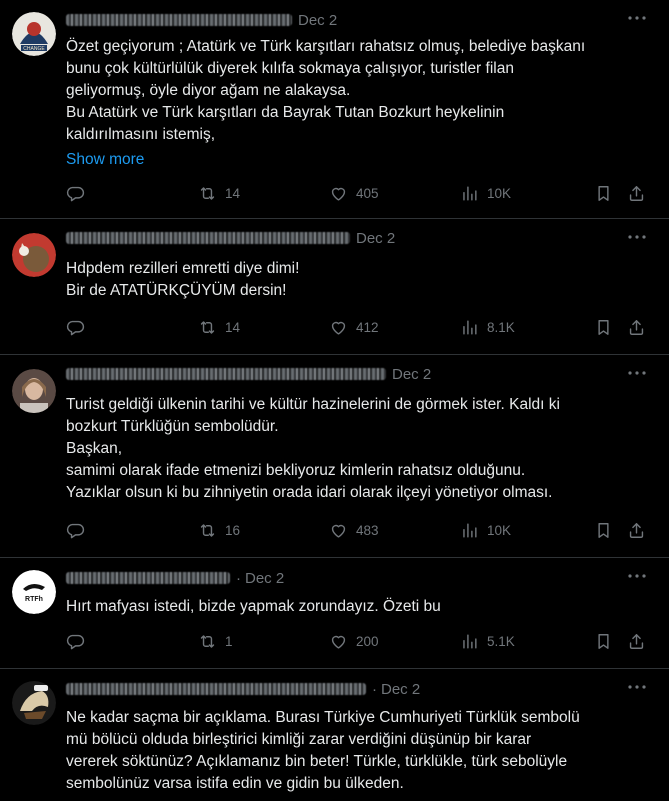  Describe the element at coordinates (354, 530) in the screenshot. I see `like-button: 483` at that location.